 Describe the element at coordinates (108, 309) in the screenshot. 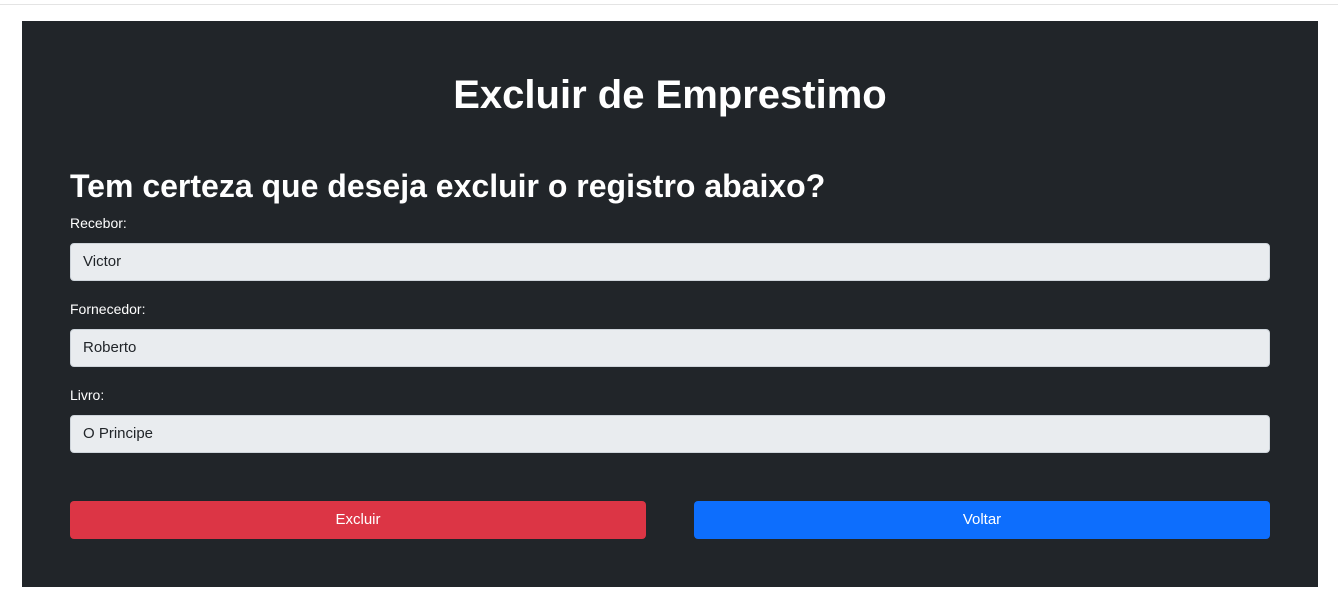

I see `supplier-label: Fornecedor:` at that location.